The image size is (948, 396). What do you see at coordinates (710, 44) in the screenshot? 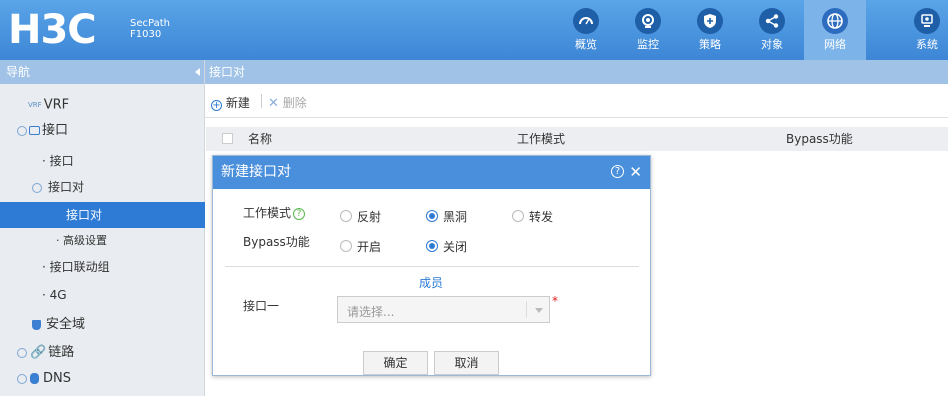
I see `topnav-label: 策略` at bounding box center [710, 44].